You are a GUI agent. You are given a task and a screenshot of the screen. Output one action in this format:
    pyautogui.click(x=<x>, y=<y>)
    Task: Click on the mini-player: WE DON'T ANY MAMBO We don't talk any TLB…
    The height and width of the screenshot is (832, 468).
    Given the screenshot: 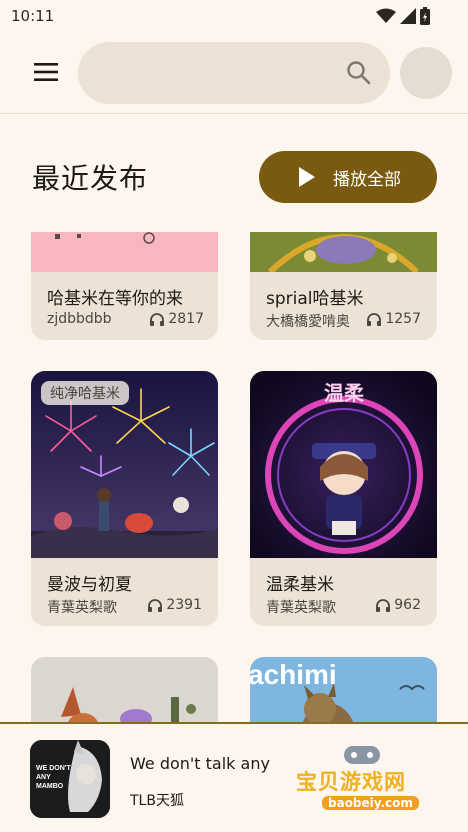 What is the action you would take?
    pyautogui.click(x=234, y=777)
    